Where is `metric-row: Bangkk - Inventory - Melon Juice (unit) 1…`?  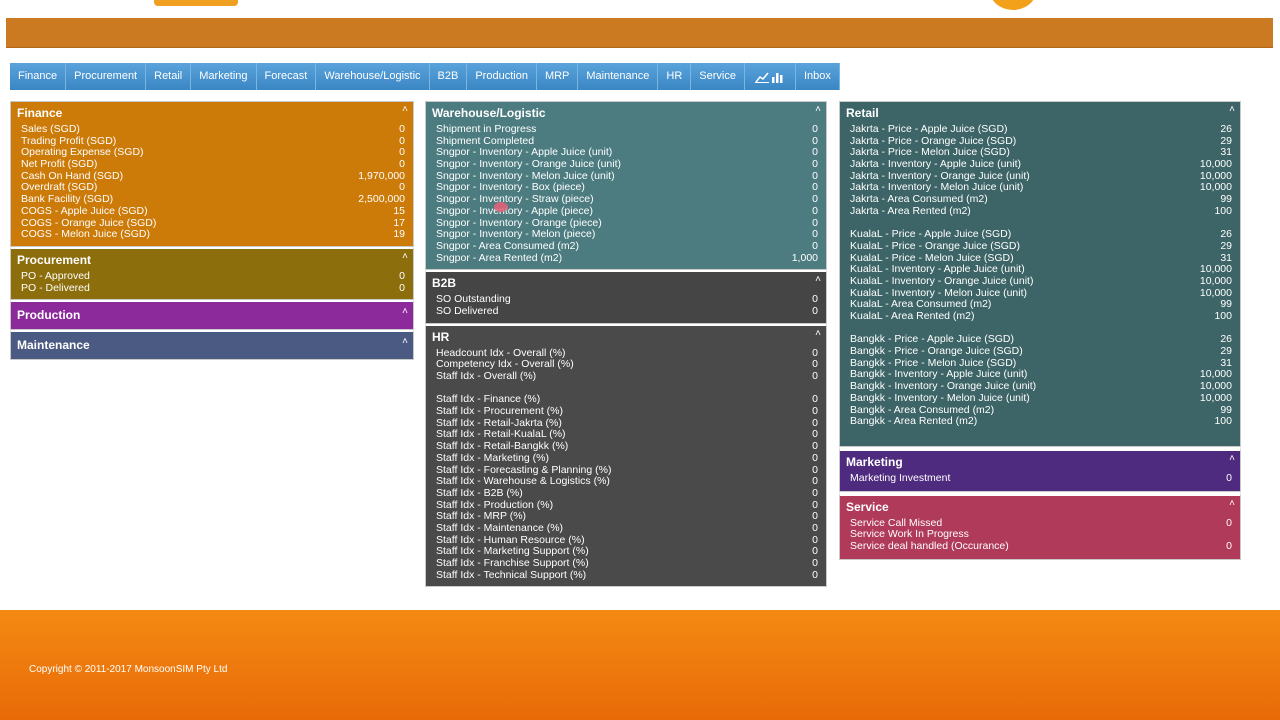
metric-row: Bangkk - Inventory - Melon Juice (unit) 1… is located at coordinates (1041, 398).